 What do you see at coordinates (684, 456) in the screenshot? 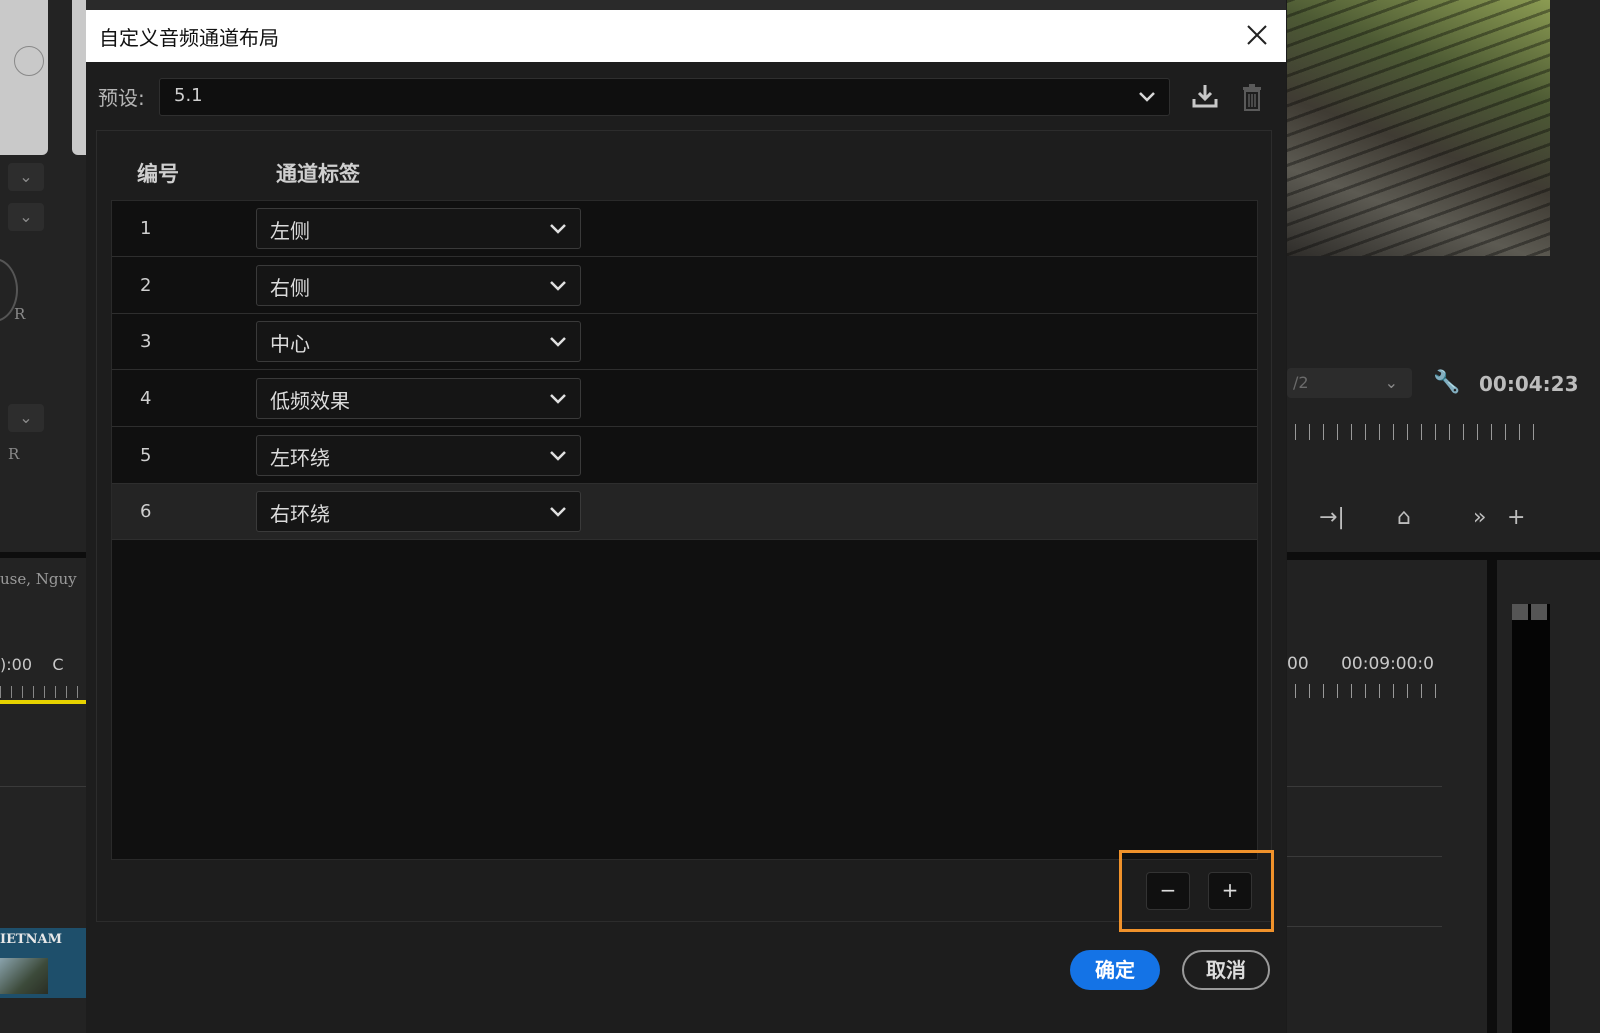
I see `table-row: 5 左环绕` at bounding box center [684, 456].